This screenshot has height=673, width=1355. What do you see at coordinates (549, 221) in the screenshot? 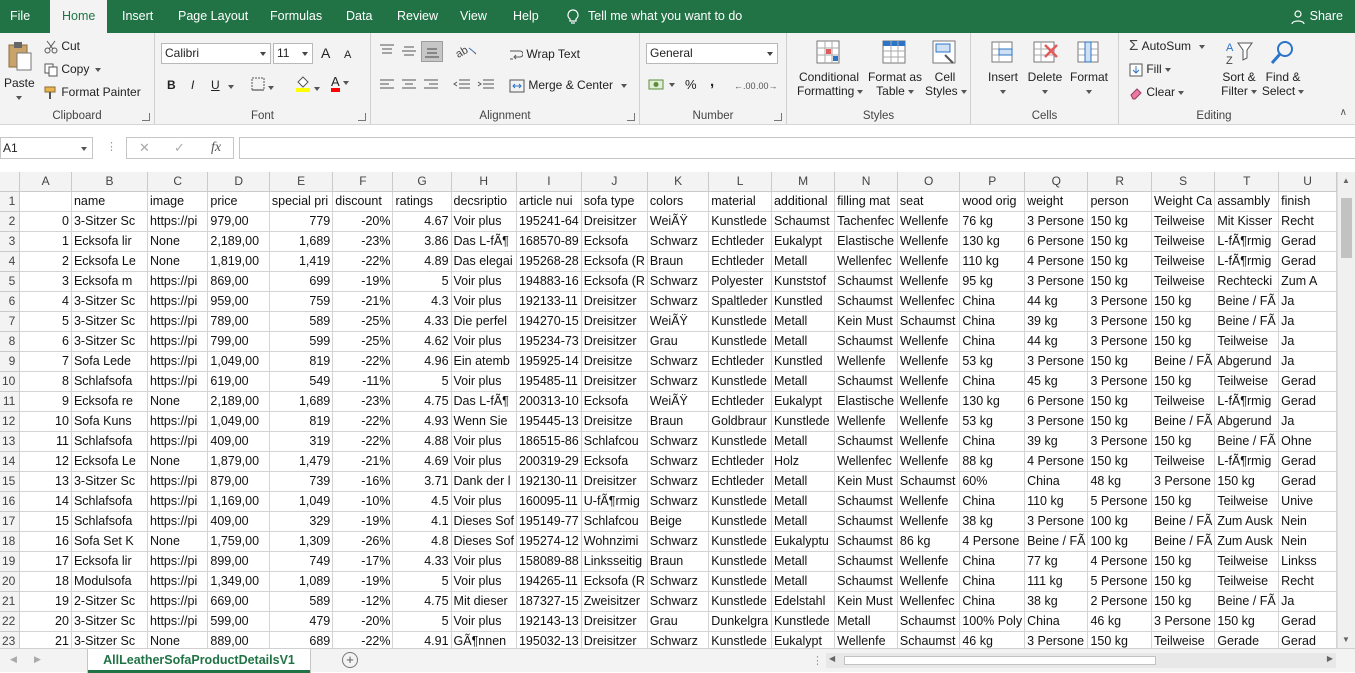
I see `cell: 195241-64` at bounding box center [549, 221].